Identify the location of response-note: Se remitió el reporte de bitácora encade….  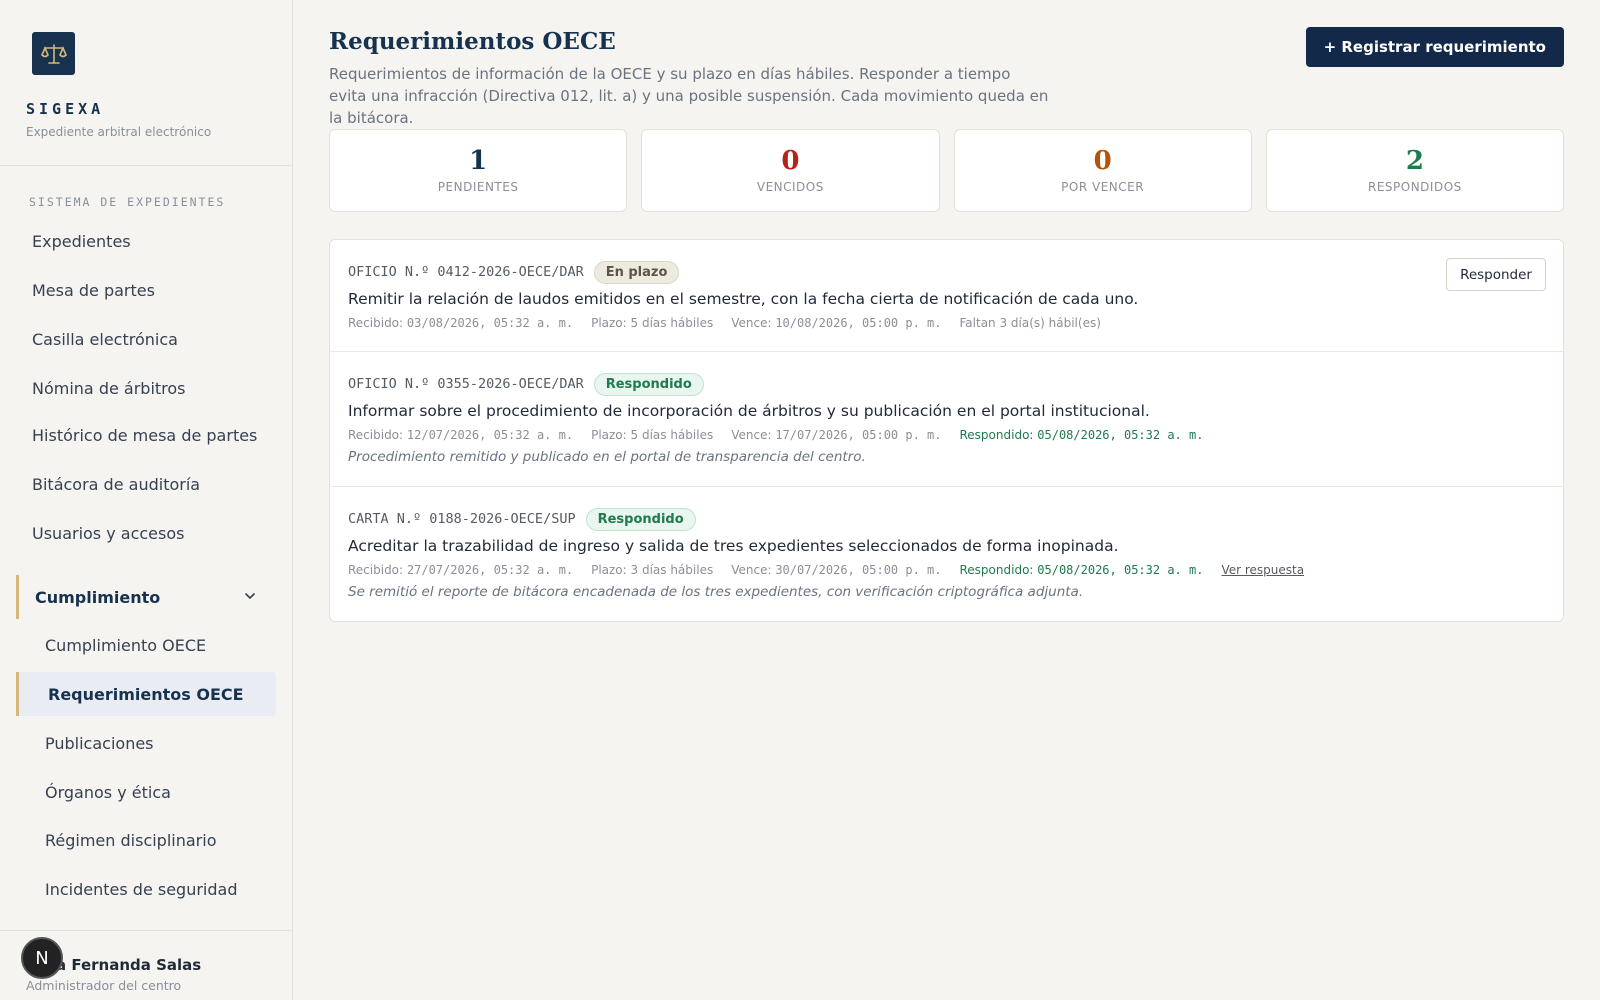
(716, 592).